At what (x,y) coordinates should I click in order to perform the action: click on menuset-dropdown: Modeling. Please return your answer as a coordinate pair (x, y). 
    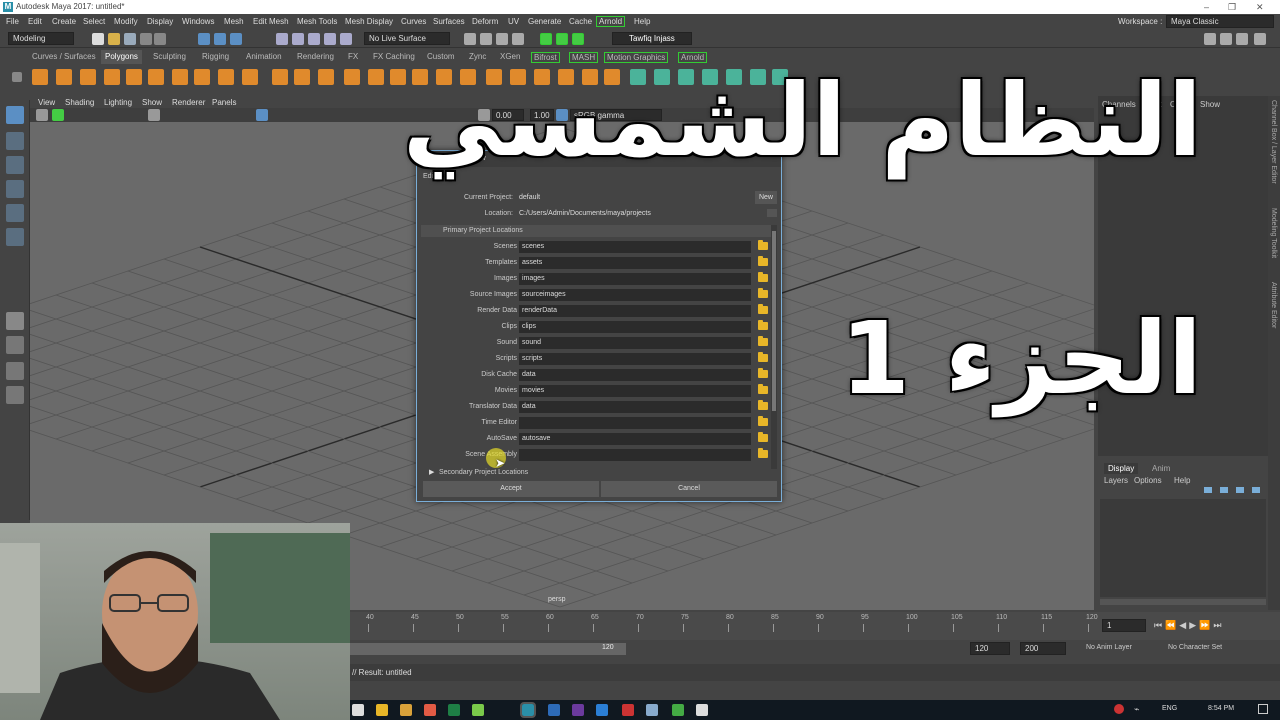
    Looking at the image, I should click on (41, 38).